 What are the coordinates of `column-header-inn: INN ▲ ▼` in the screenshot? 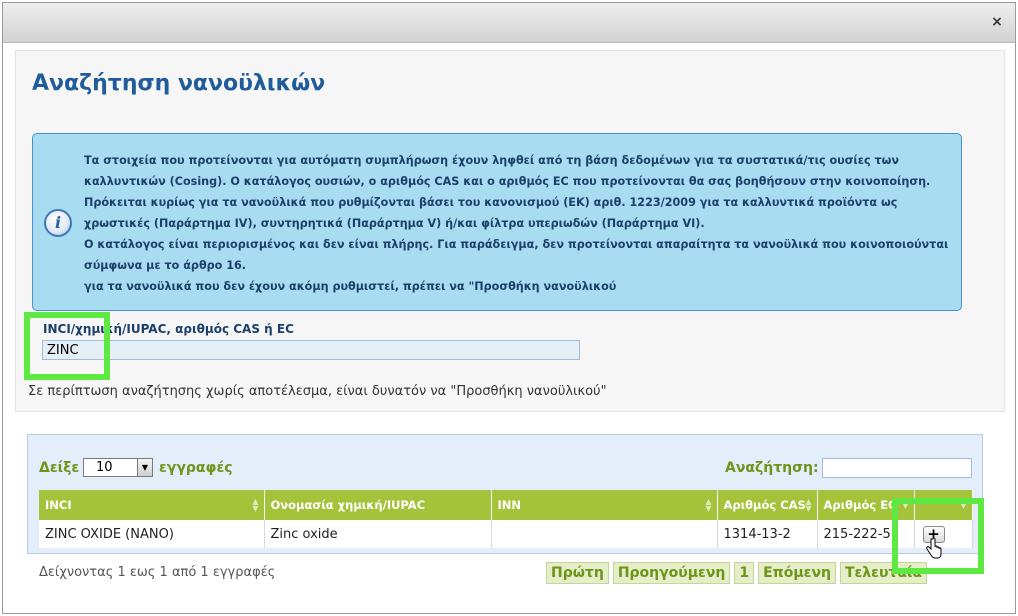 It's located at (604, 505).